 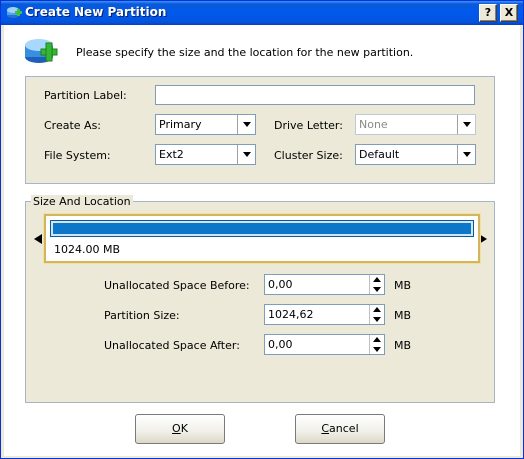 What do you see at coordinates (85, 95) in the screenshot?
I see `partition-label-label: Partition Label:` at bounding box center [85, 95].